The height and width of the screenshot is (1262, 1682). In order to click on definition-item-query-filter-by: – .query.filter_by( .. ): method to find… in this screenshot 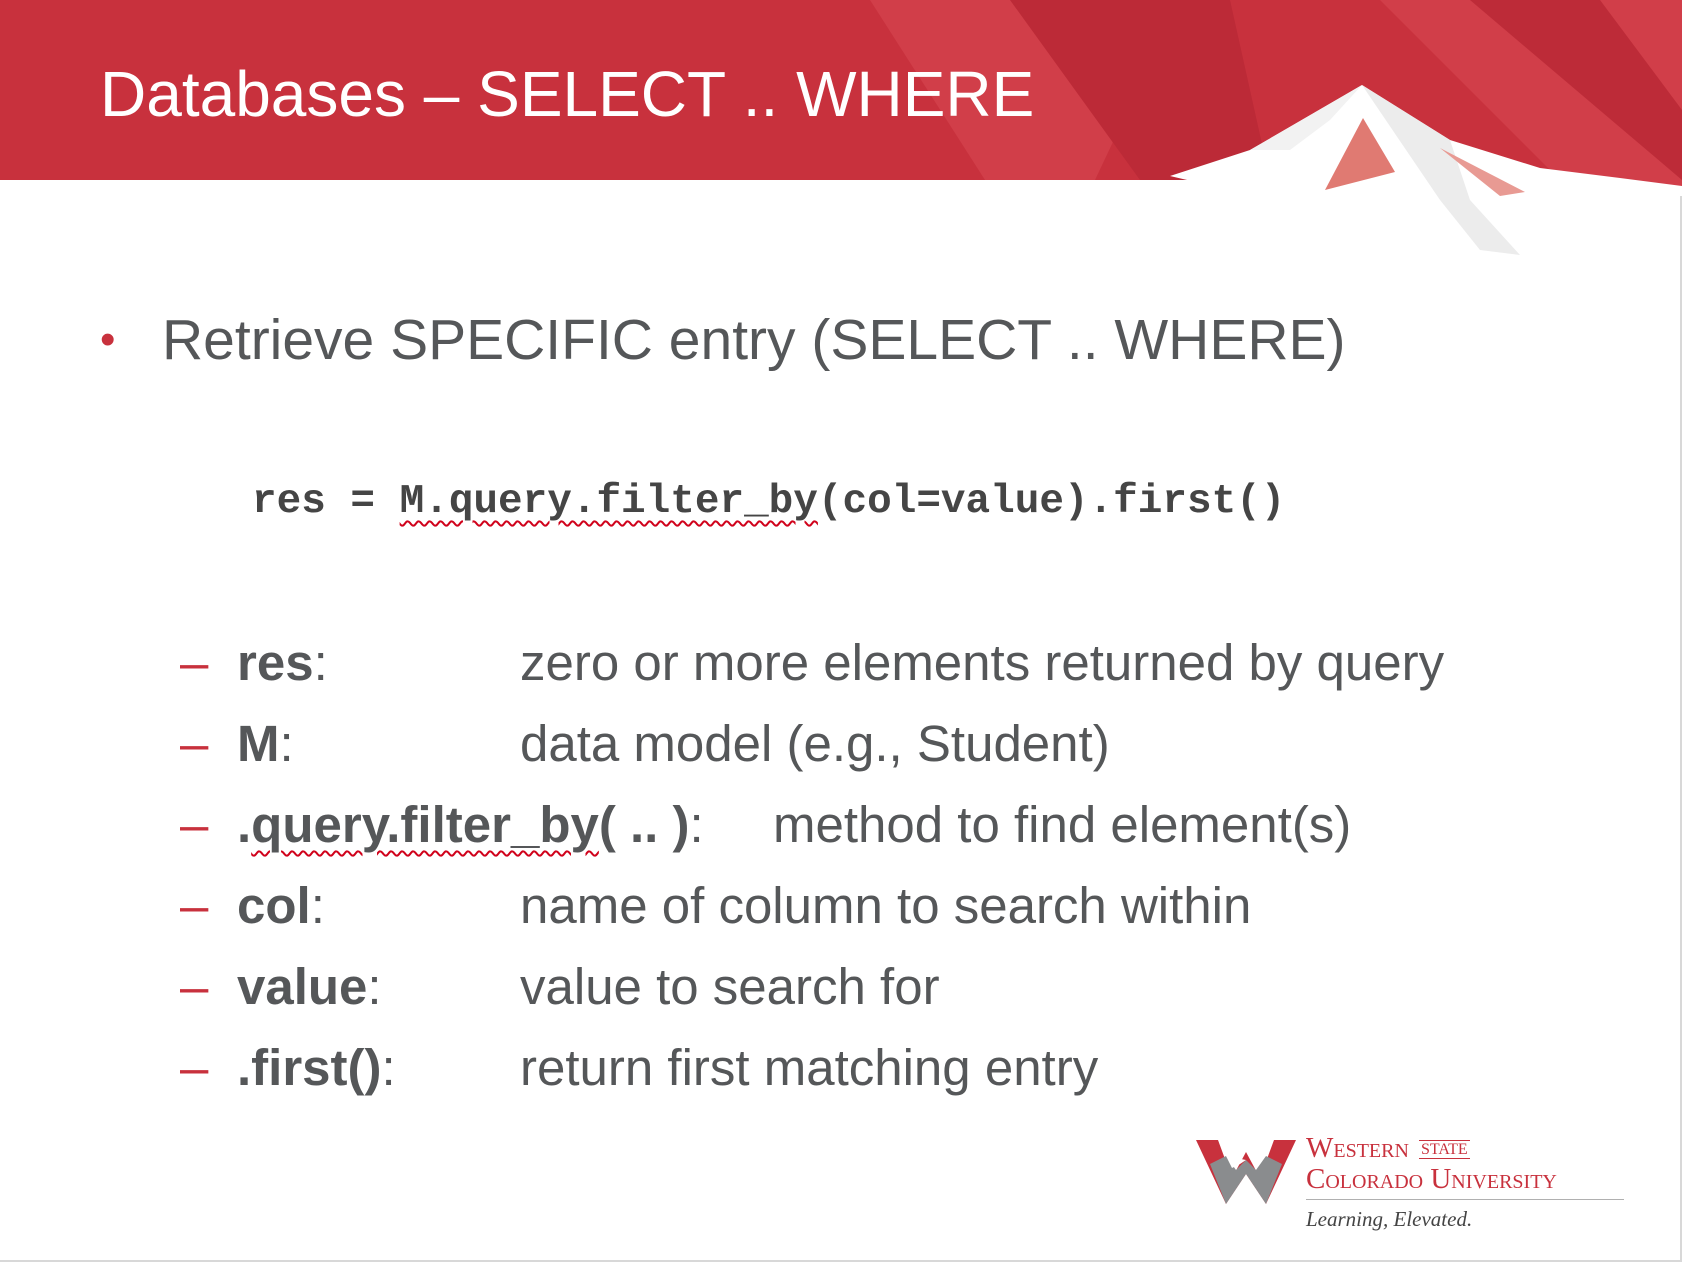, I will do `click(880, 824)`.